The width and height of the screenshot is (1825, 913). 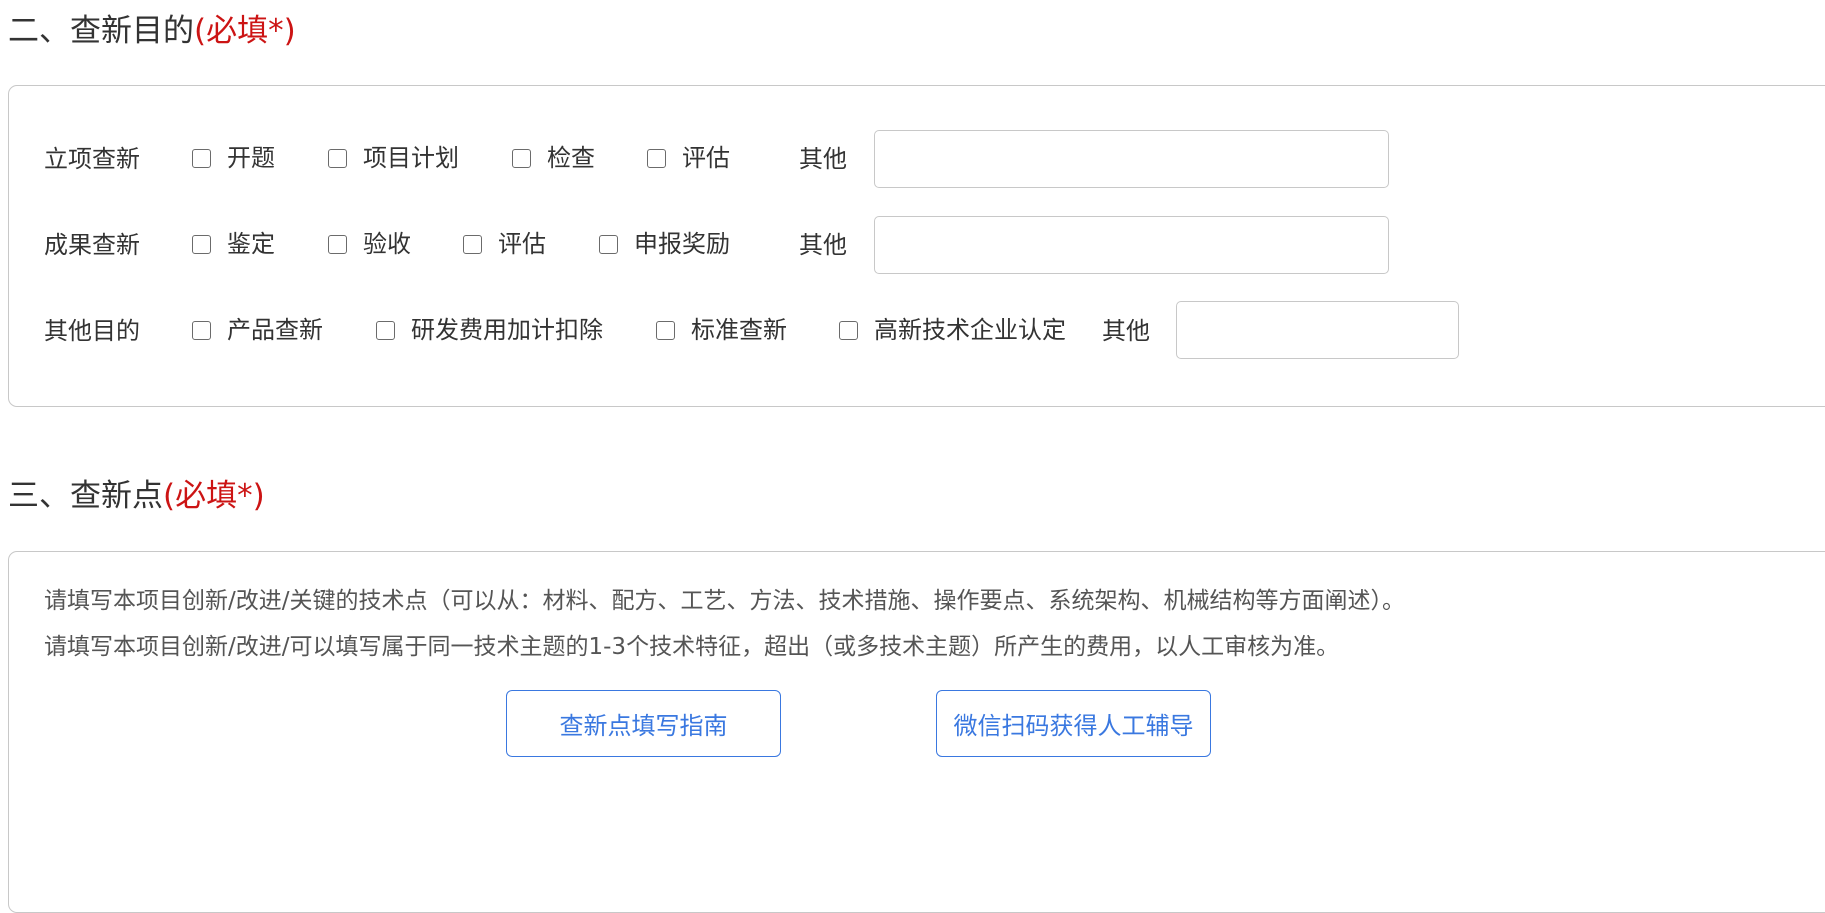 I want to click on section-purpose-title: 二、查新目的(必填*), so click(x=152, y=31).